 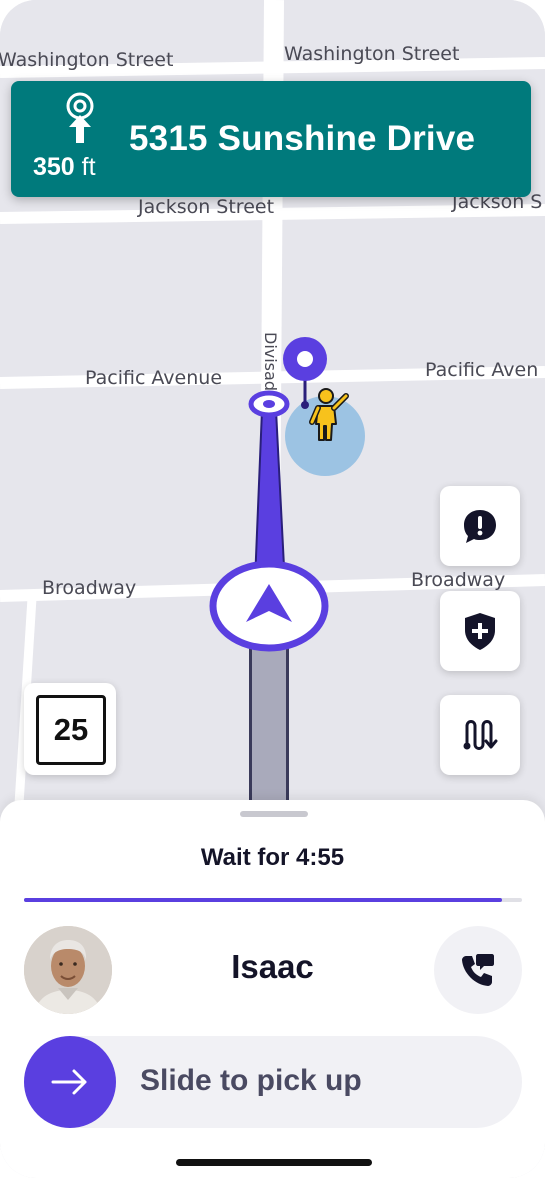 I want to click on speed-limit-value: 25, so click(x=71, y=730).